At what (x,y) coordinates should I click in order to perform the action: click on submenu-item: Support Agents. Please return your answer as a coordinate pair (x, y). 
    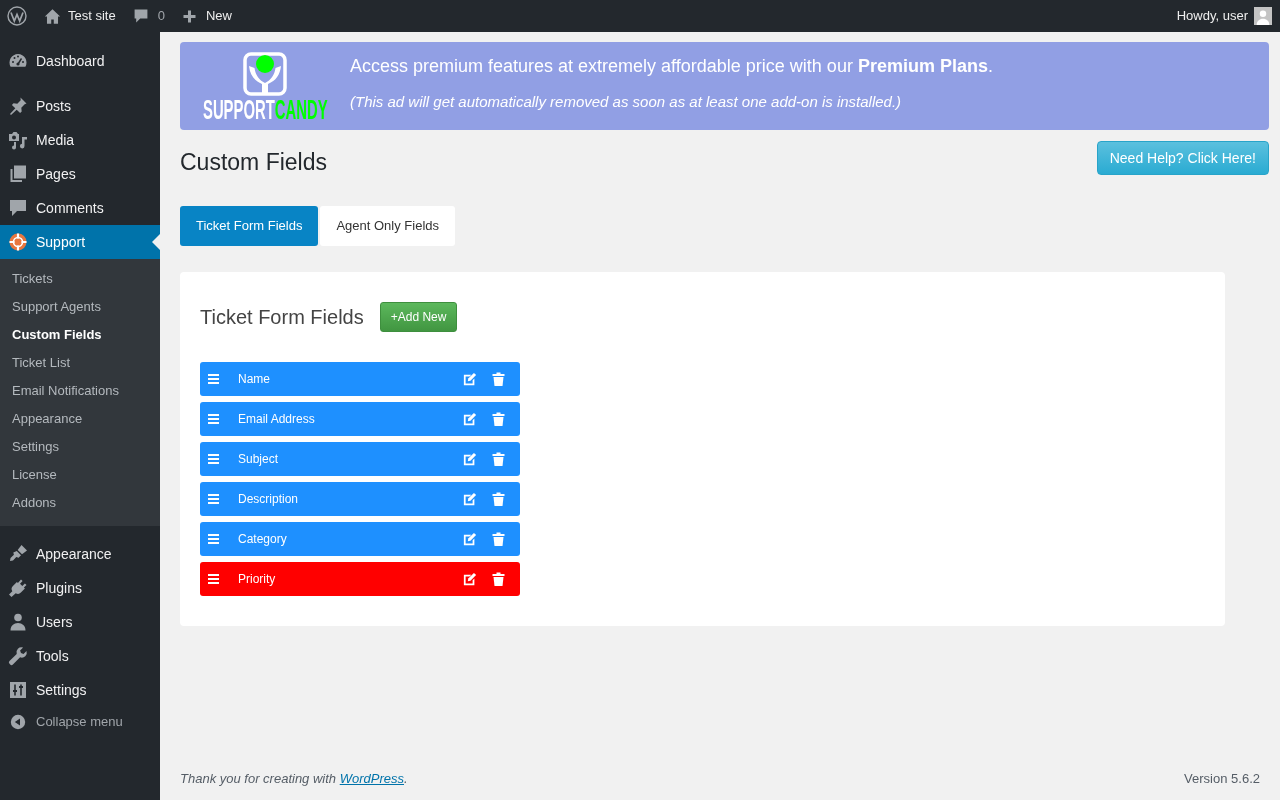
    Looking at the image, I should click on (80, 307).